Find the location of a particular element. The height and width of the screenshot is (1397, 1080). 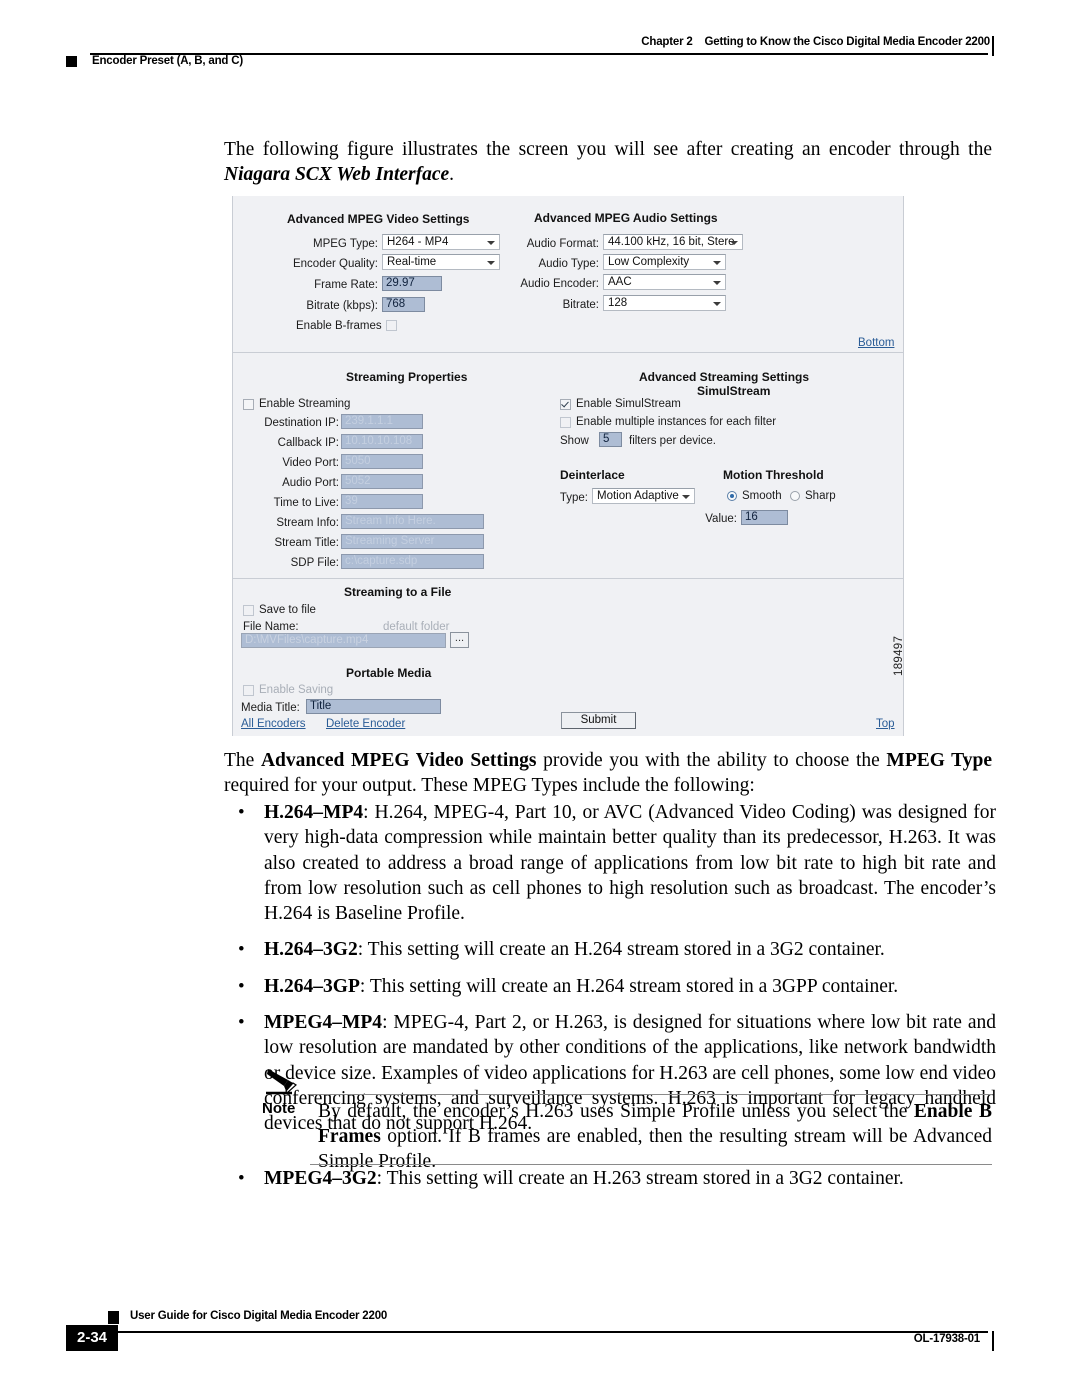

audio-type-value: Low Complexity is located at coordinates (649, 262).